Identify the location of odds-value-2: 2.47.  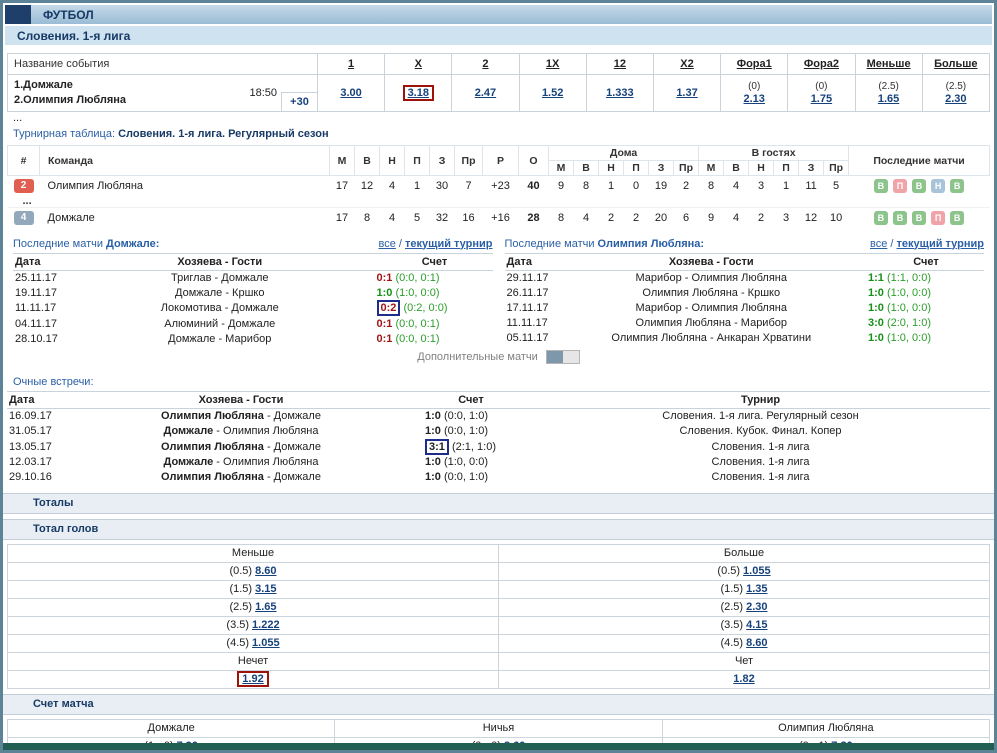
(485, 93).